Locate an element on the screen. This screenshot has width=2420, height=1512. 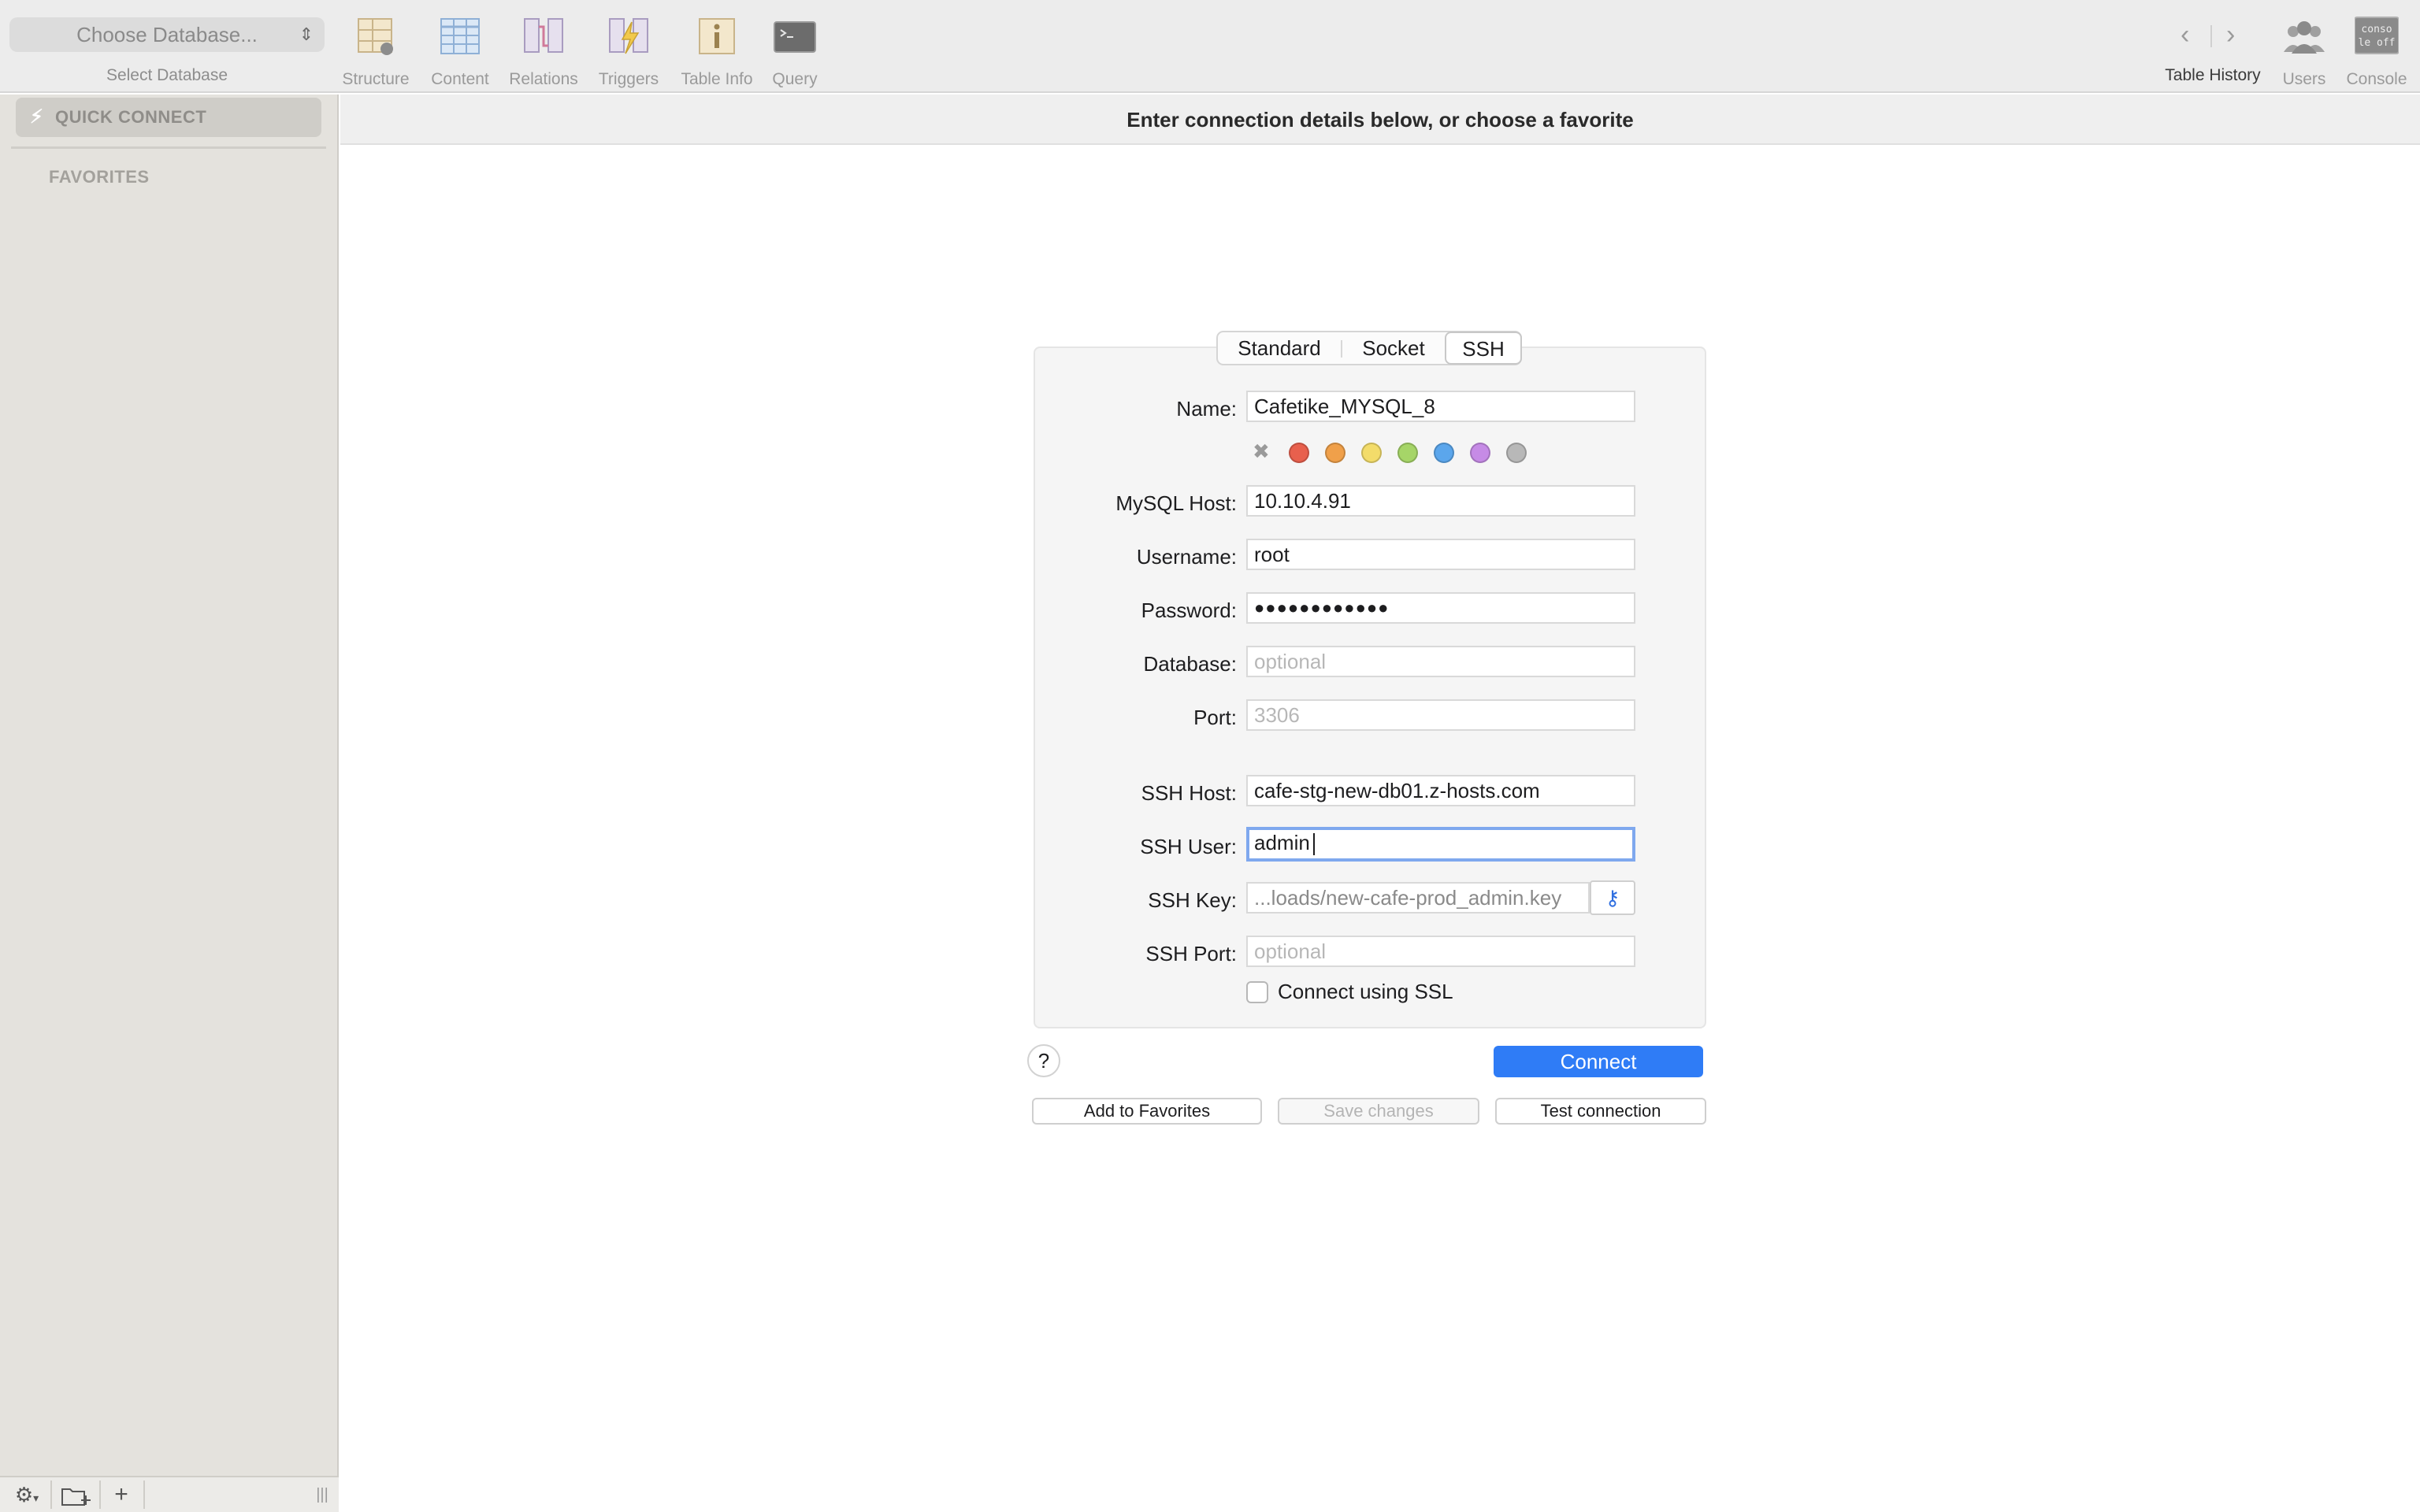
color-green is located at coordinates (1407, 453).